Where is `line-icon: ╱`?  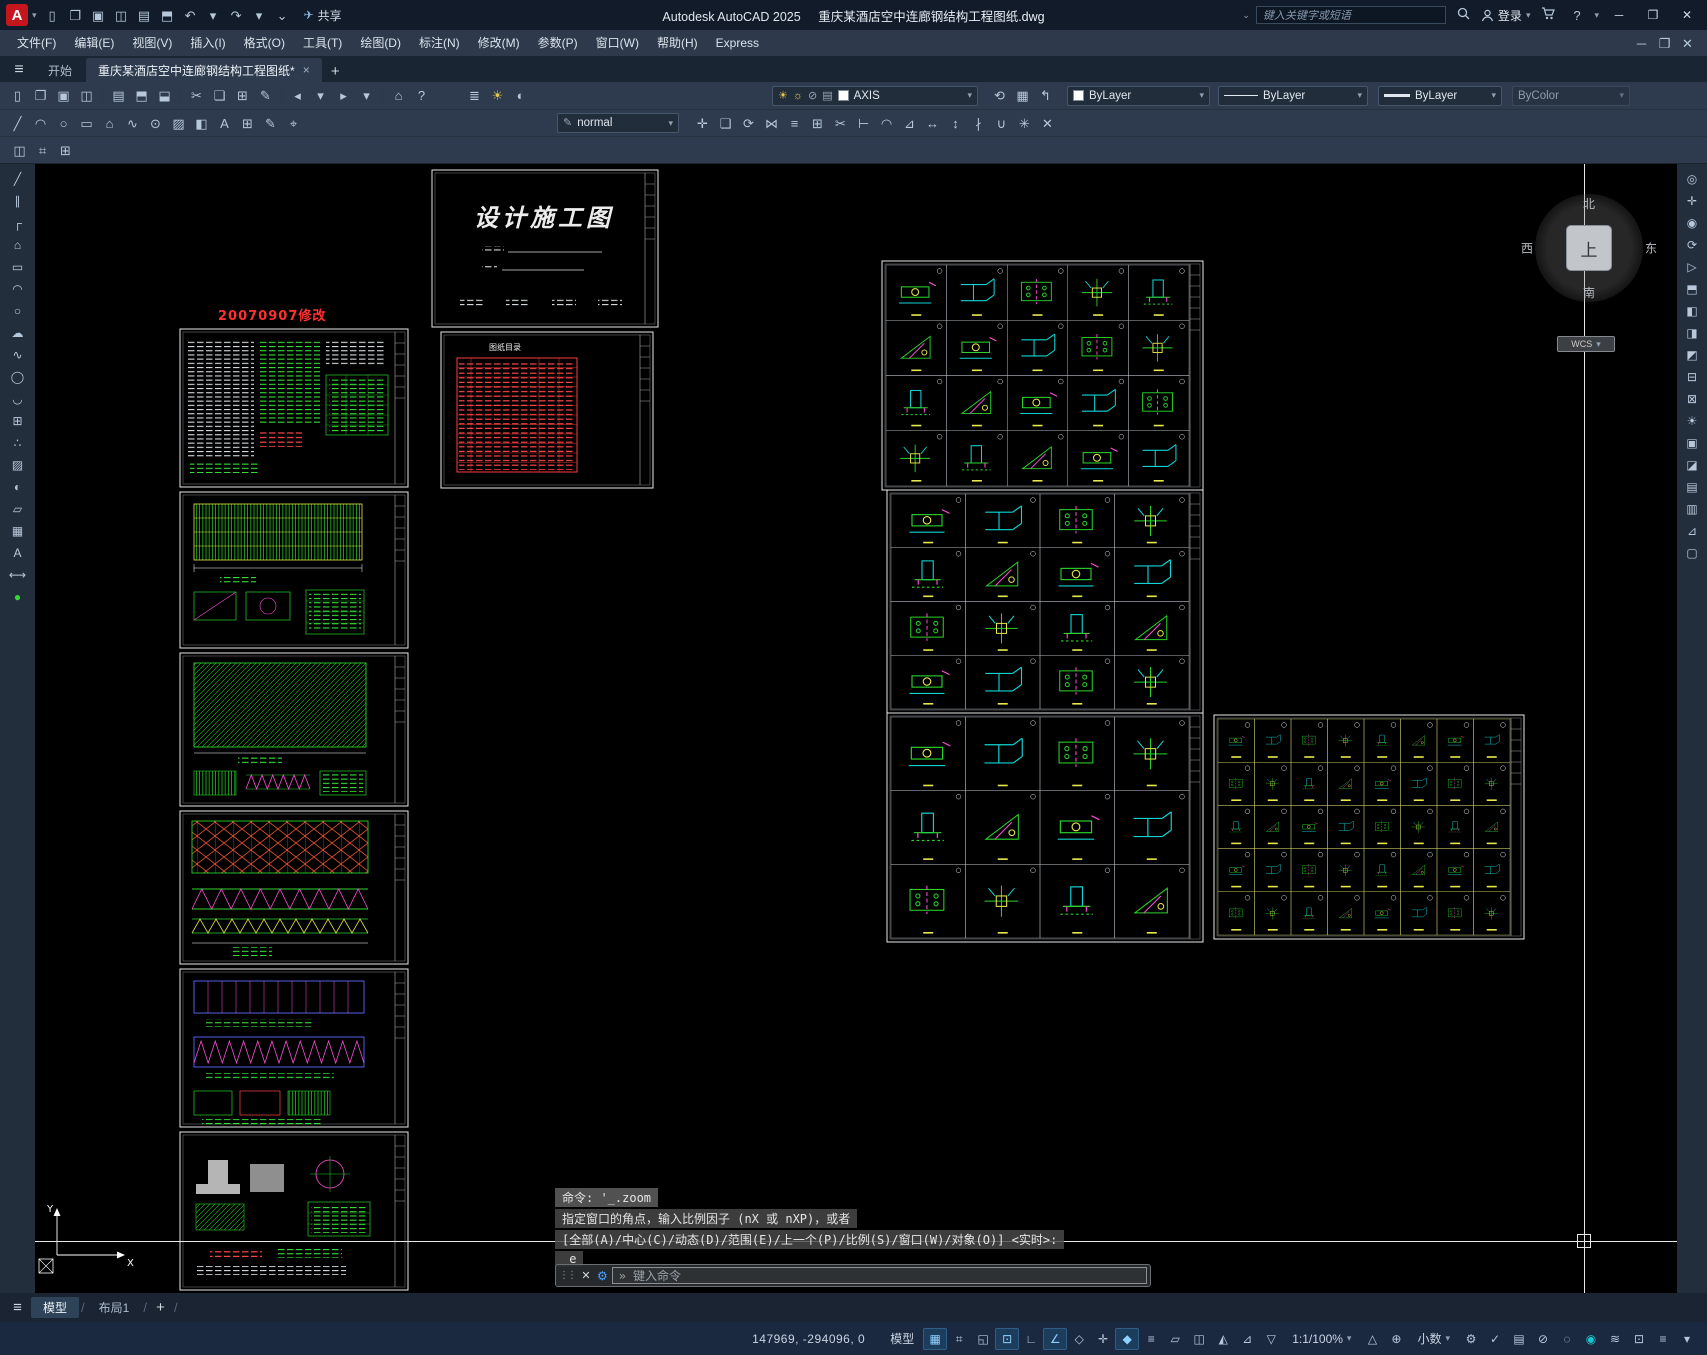 line-icon: ╱ is located at coordinates (18, 179).